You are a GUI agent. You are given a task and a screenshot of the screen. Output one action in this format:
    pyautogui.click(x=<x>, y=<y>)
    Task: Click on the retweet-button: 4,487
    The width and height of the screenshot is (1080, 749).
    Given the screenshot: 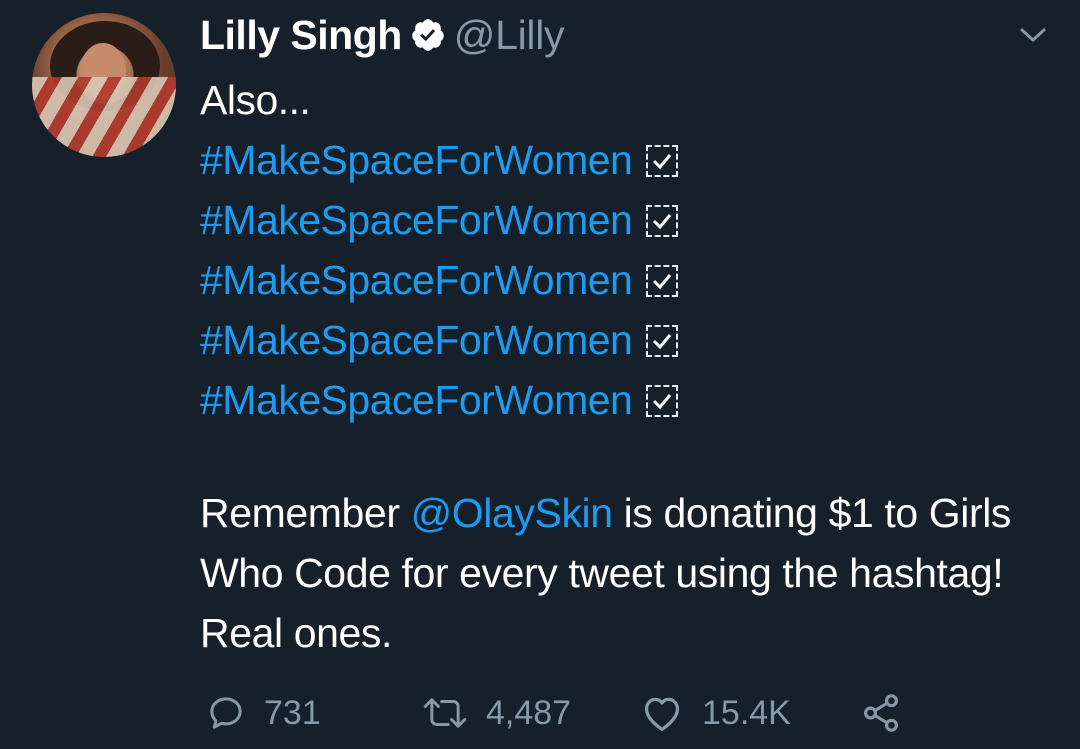 What is the action you would take?
    pyautogui.click(x=496, y=713)
    